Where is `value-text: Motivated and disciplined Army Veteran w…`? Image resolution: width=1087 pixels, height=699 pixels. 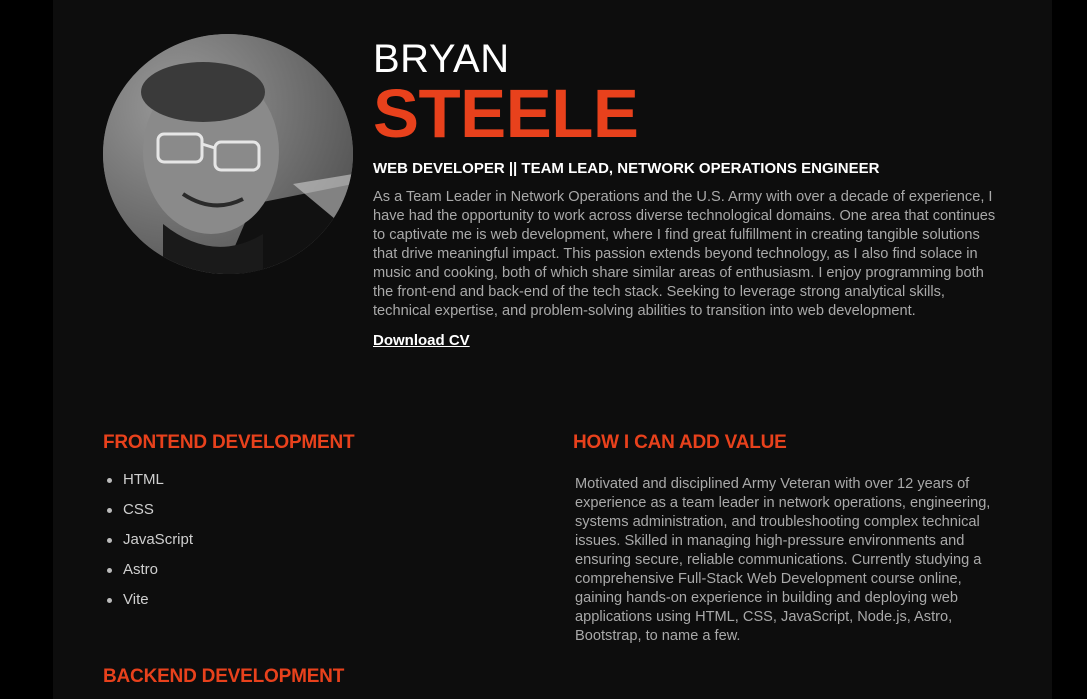
value-text: Motivated and disciplined Army Veteran w… is located at coordinates (783, 560).